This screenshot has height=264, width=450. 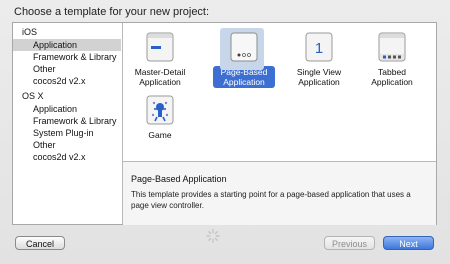 I want to click on sidebar-item-ios-cocos2d: cocos2d v2.x, so click(x=67, y=81).